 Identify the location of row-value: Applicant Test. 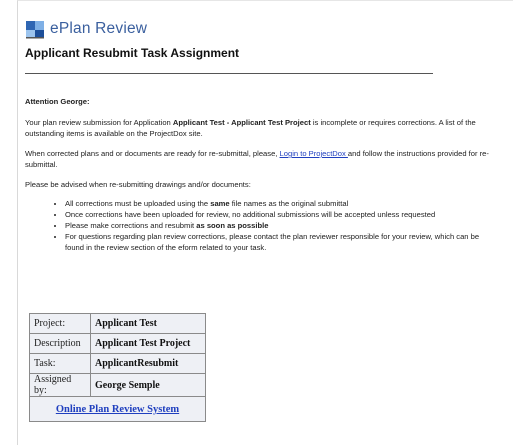
(148, 323).